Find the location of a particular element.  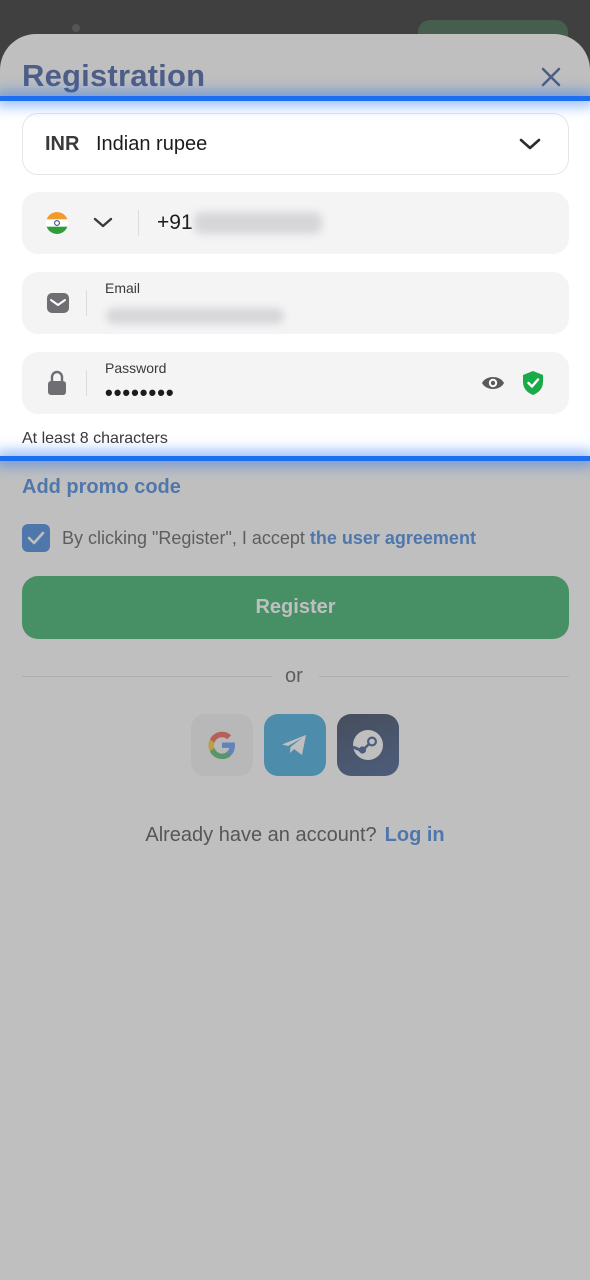

mail-icon is located at coordinates (58, 303).